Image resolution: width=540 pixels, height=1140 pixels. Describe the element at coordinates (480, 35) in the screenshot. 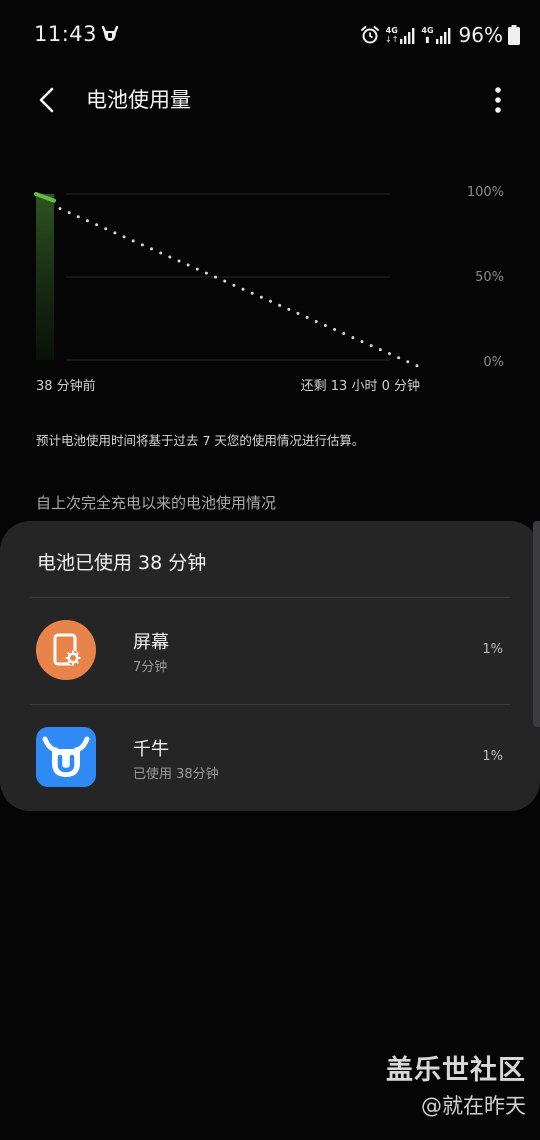

I see `battery-percent: 96%` at that location.